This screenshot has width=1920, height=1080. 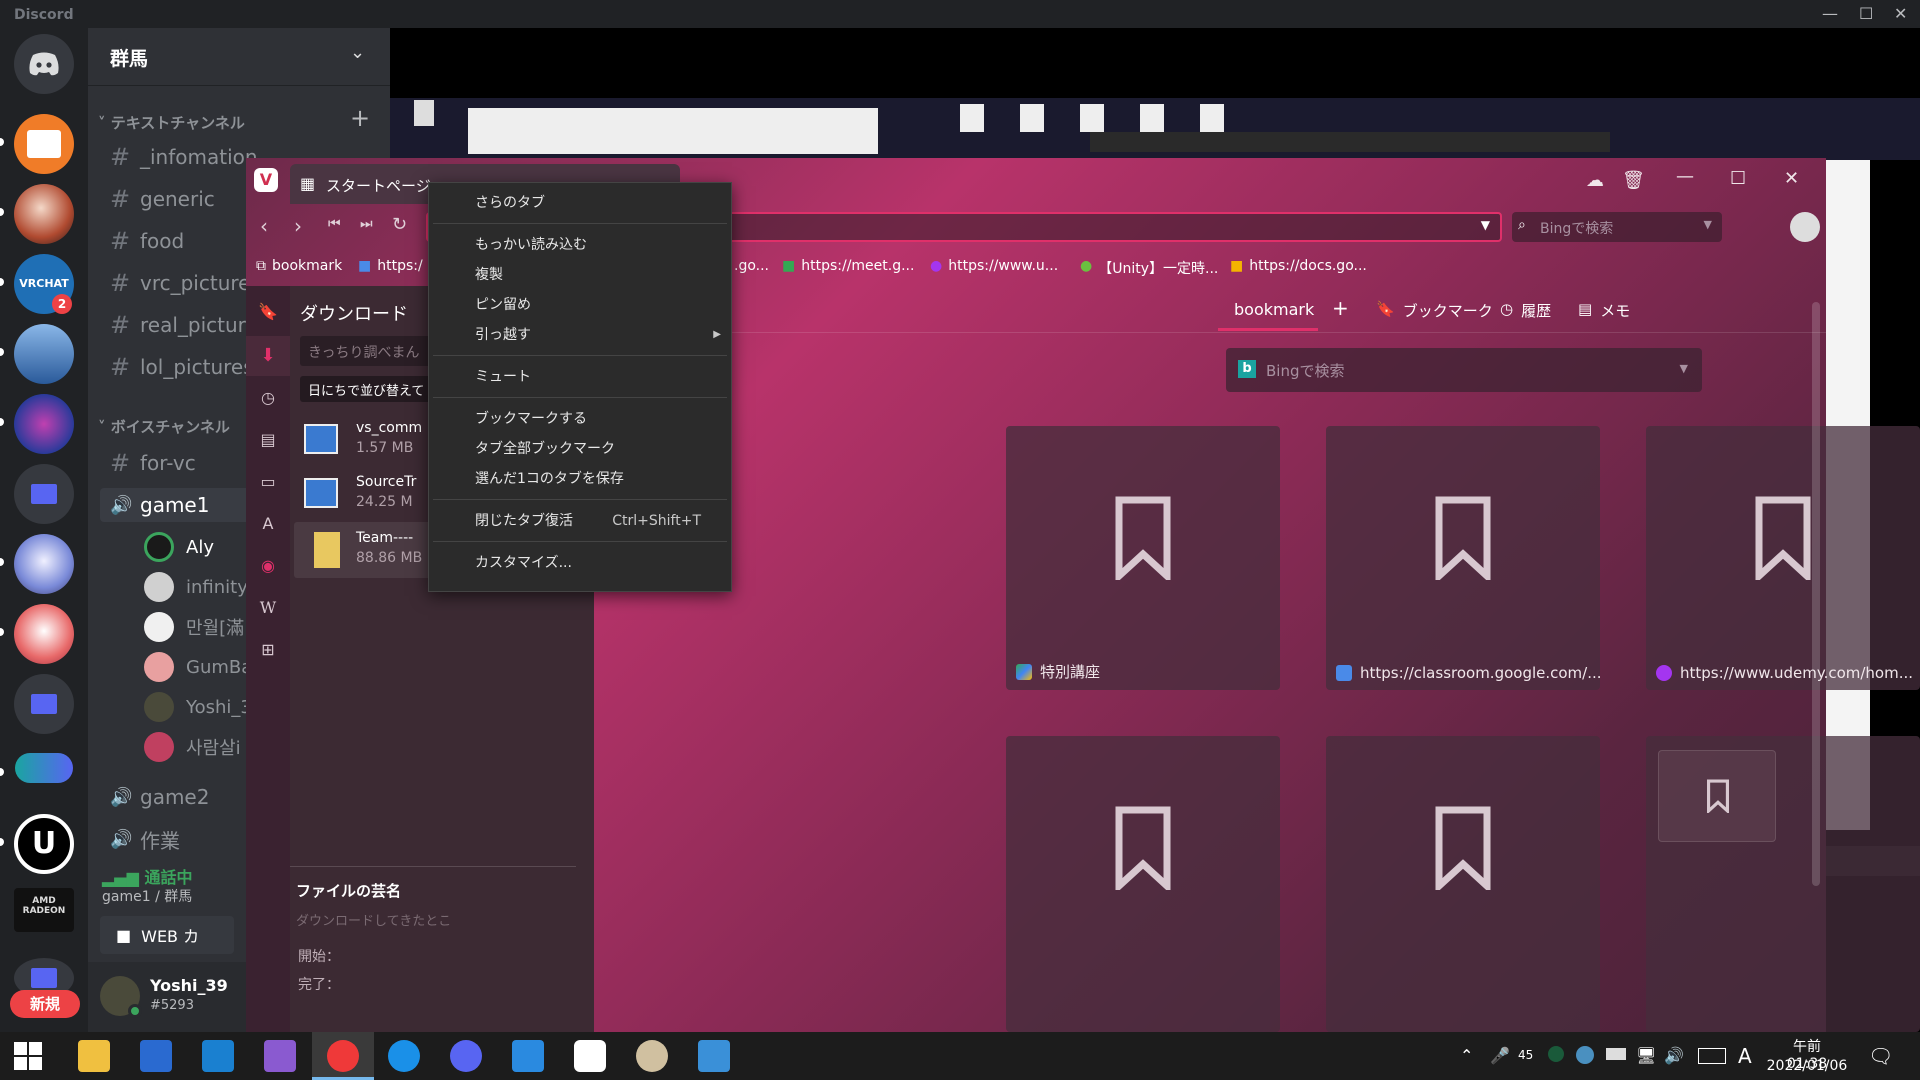 I want to click on voice-user: Yoshi_3, so click(x=198, y=707).